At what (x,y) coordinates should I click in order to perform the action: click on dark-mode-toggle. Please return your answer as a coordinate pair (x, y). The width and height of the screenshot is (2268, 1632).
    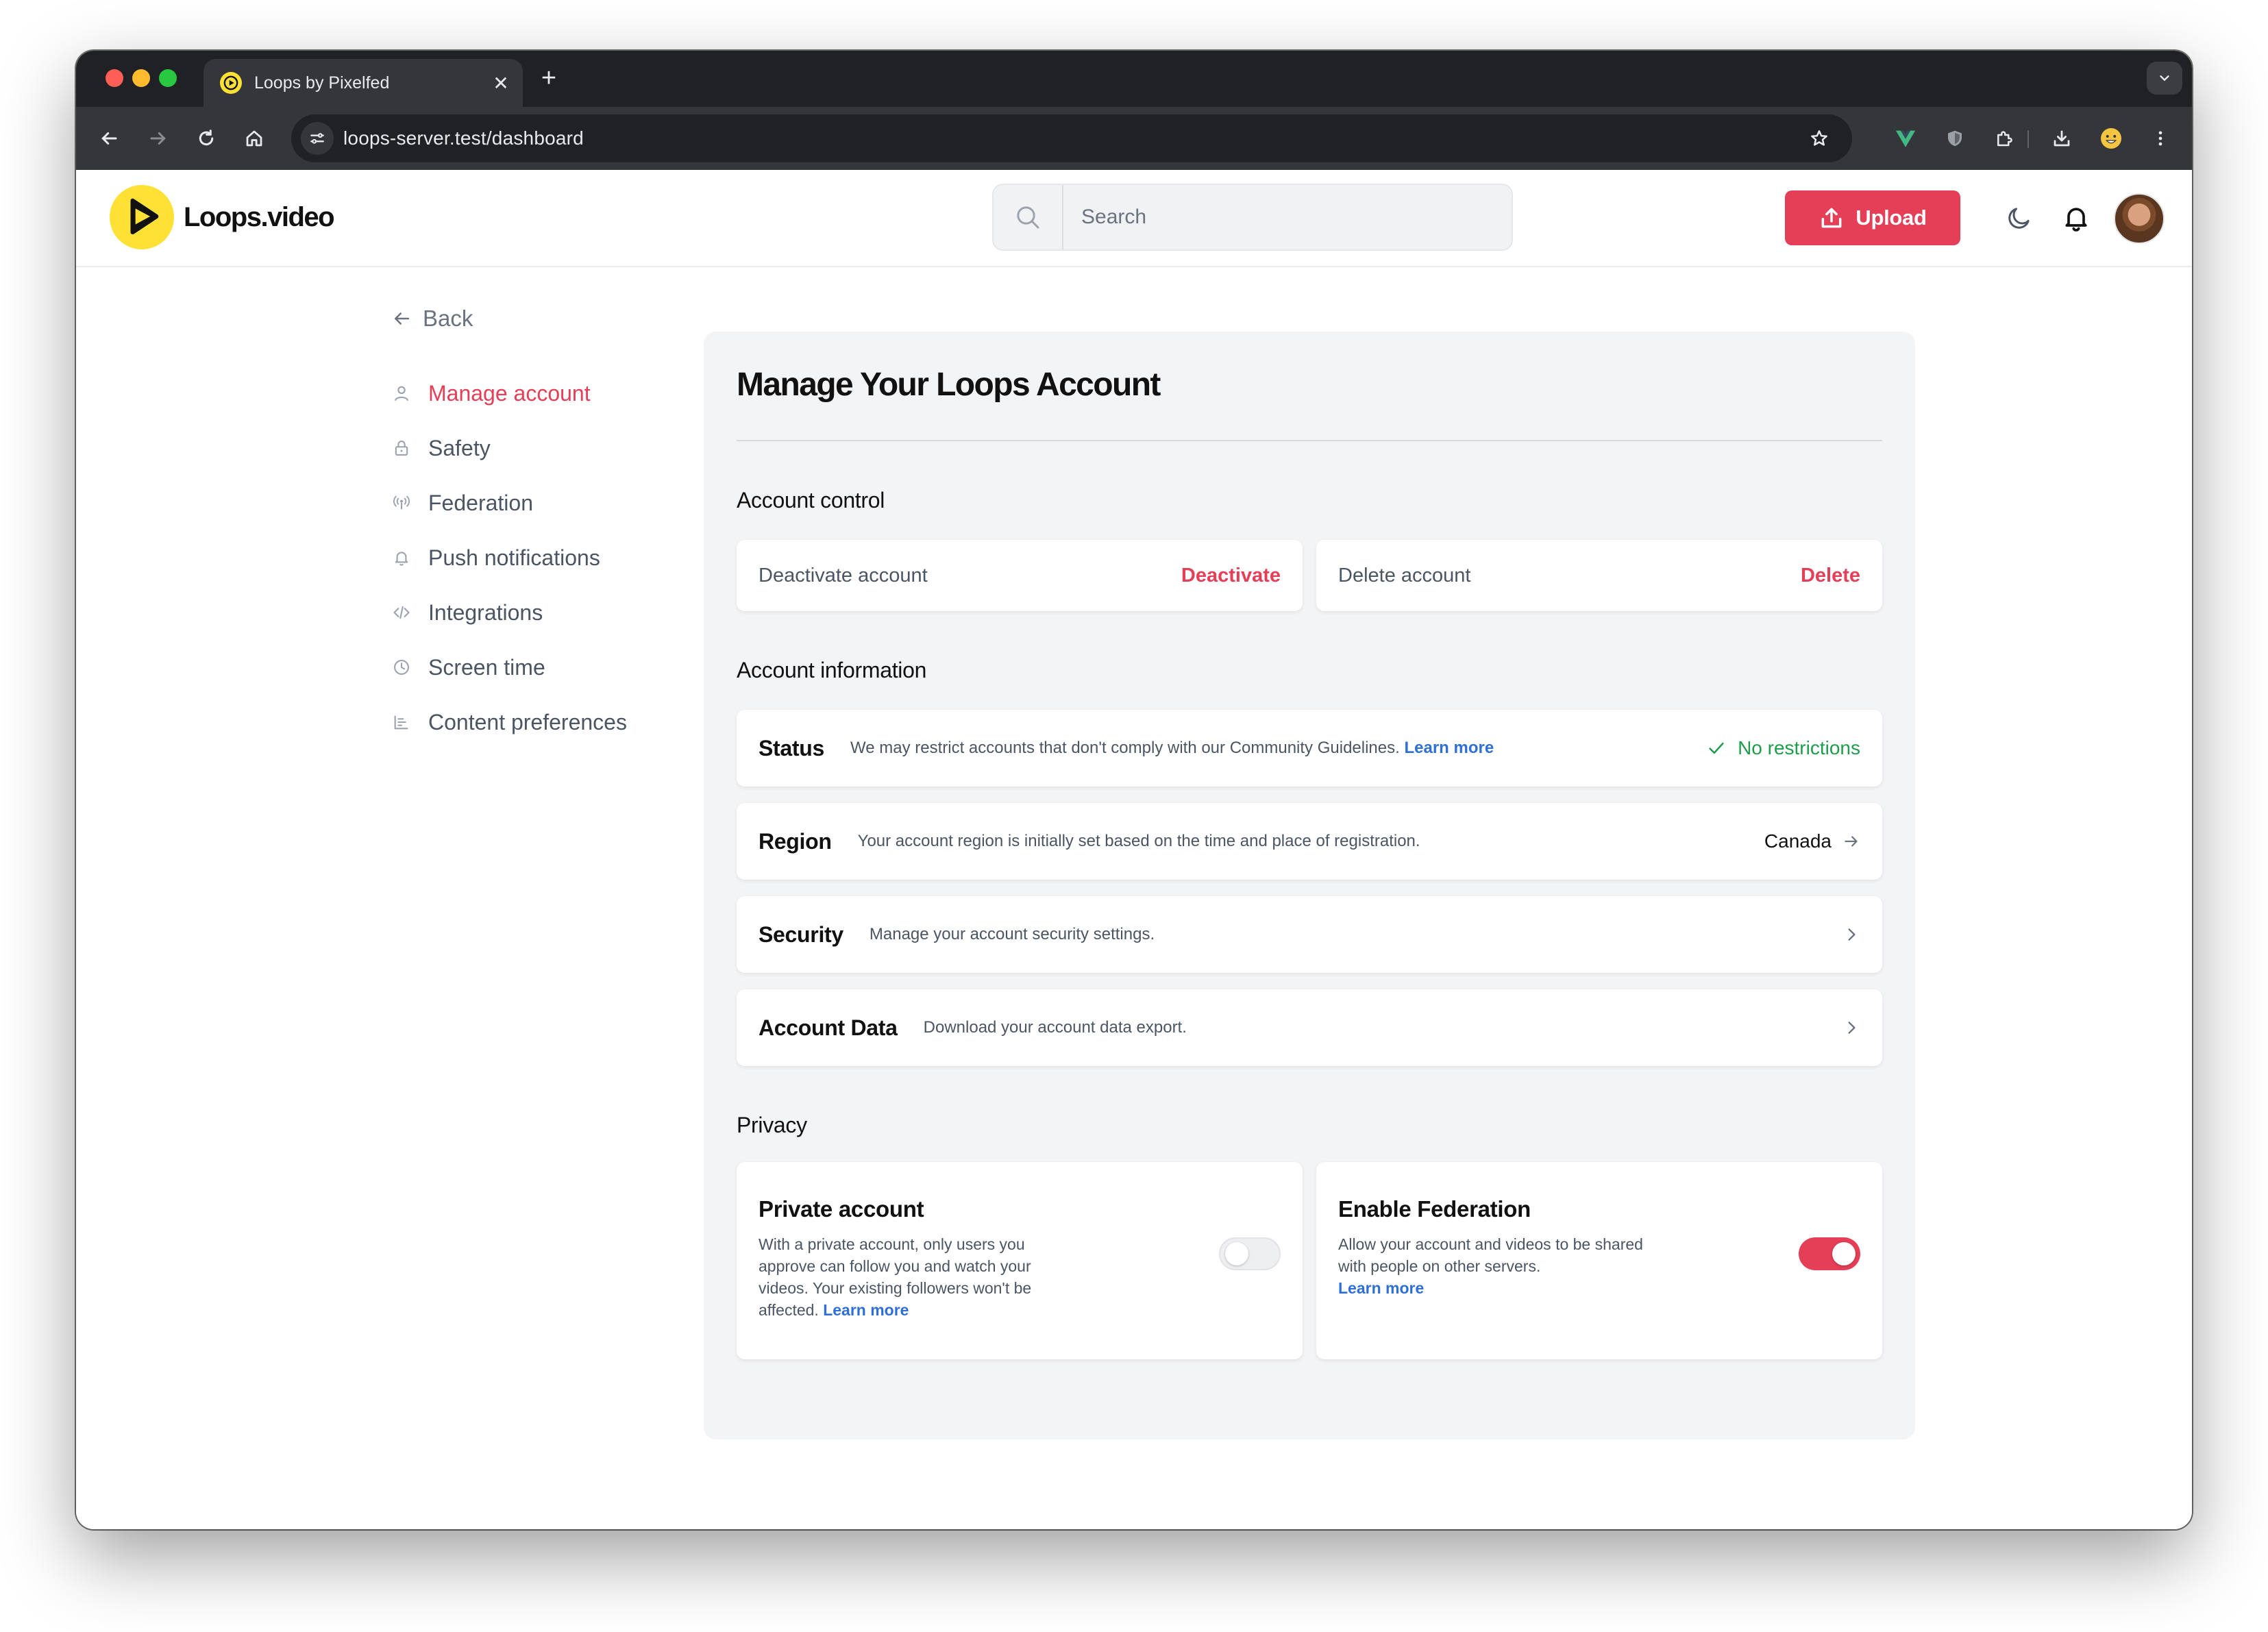
    Looking at the image, I should click on (2019, 218).